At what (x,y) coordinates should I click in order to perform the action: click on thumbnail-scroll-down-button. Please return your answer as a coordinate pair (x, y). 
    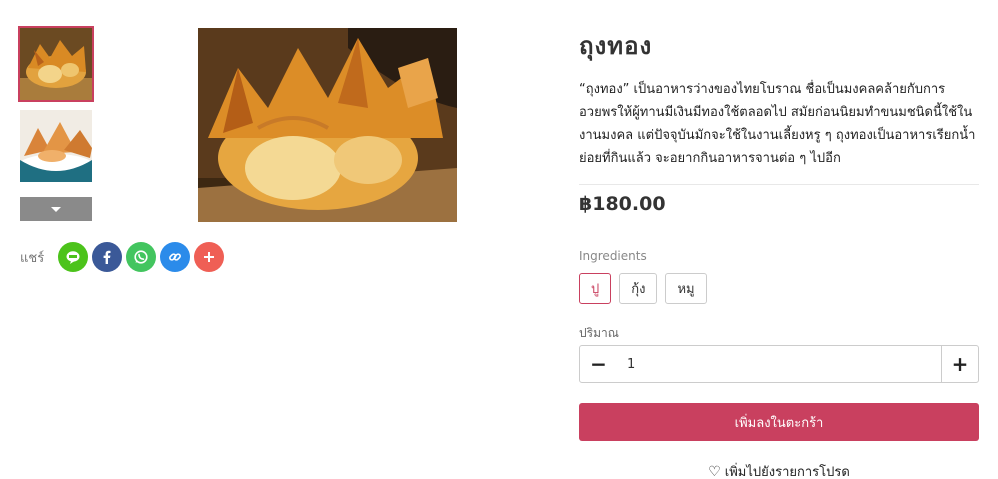
    Looking at the image, I should click on (56, 209).